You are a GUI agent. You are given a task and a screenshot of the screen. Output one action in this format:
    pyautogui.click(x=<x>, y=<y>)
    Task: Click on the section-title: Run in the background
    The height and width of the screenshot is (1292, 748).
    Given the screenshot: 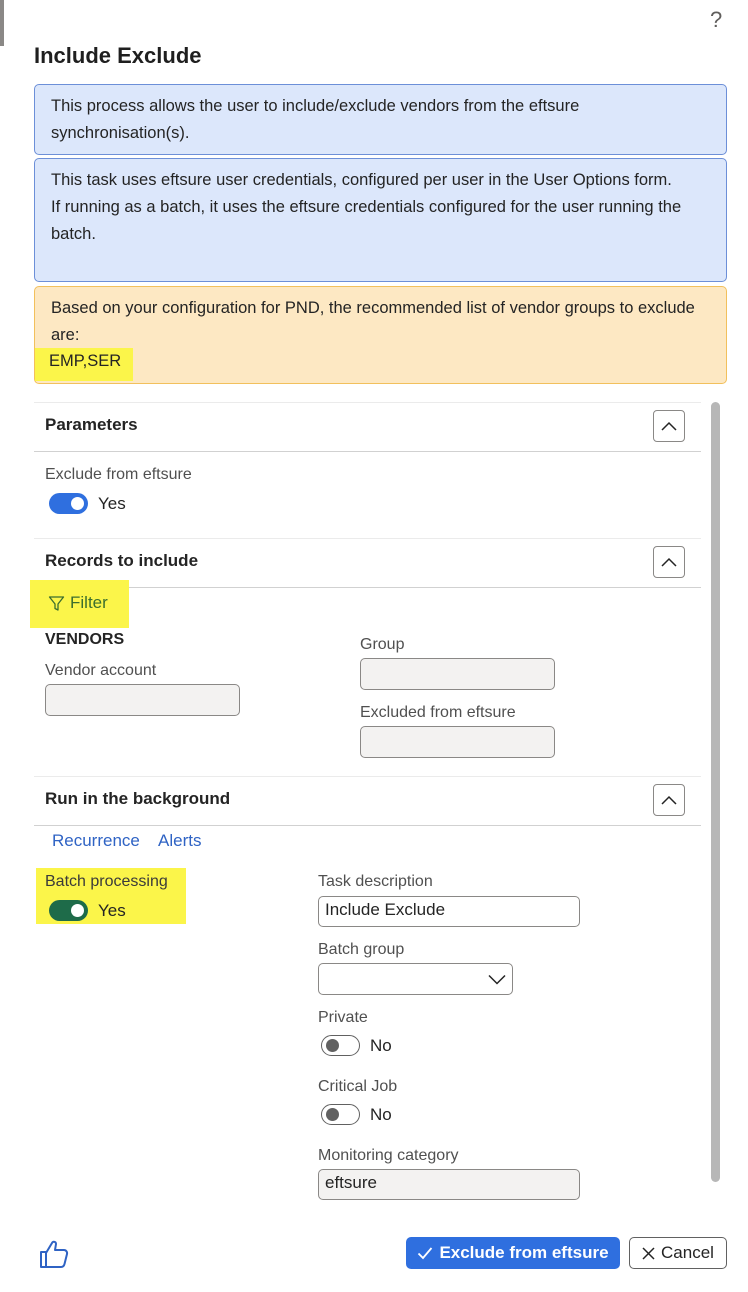 What is the action you would take?
    pyautogui.click(x=138, y=798)
    